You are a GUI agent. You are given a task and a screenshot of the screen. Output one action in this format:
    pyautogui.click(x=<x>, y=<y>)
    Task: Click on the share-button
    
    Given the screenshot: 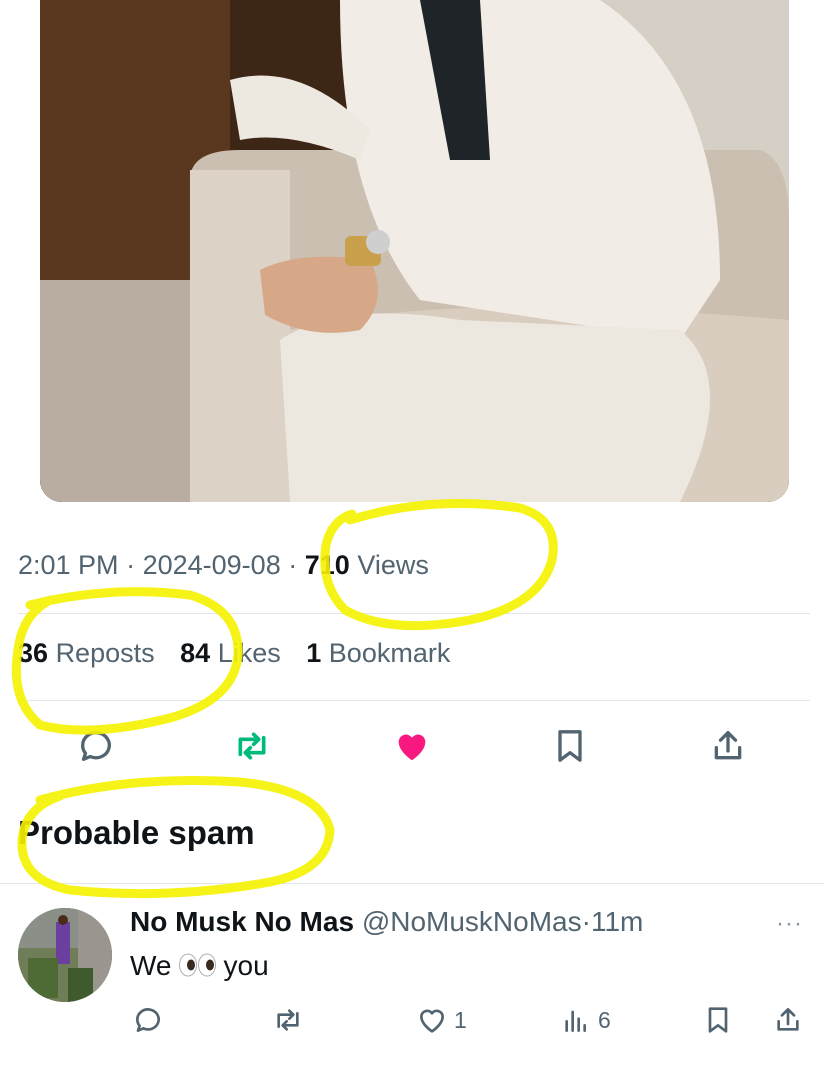 What is the action you would take?
    pyautogui.click(x=728, y=746)
    